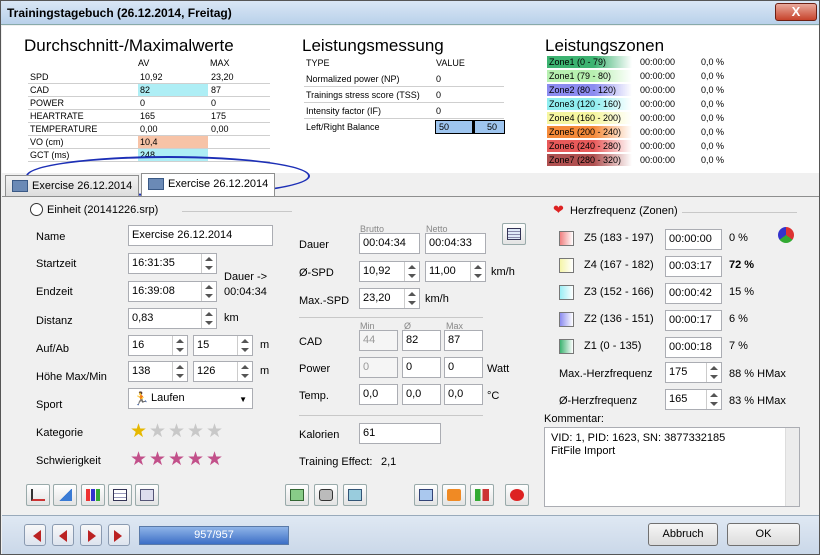 The height and width of the screenshot is (555, 820). I want to click on max-hr-input: 175, so click(693, 372).